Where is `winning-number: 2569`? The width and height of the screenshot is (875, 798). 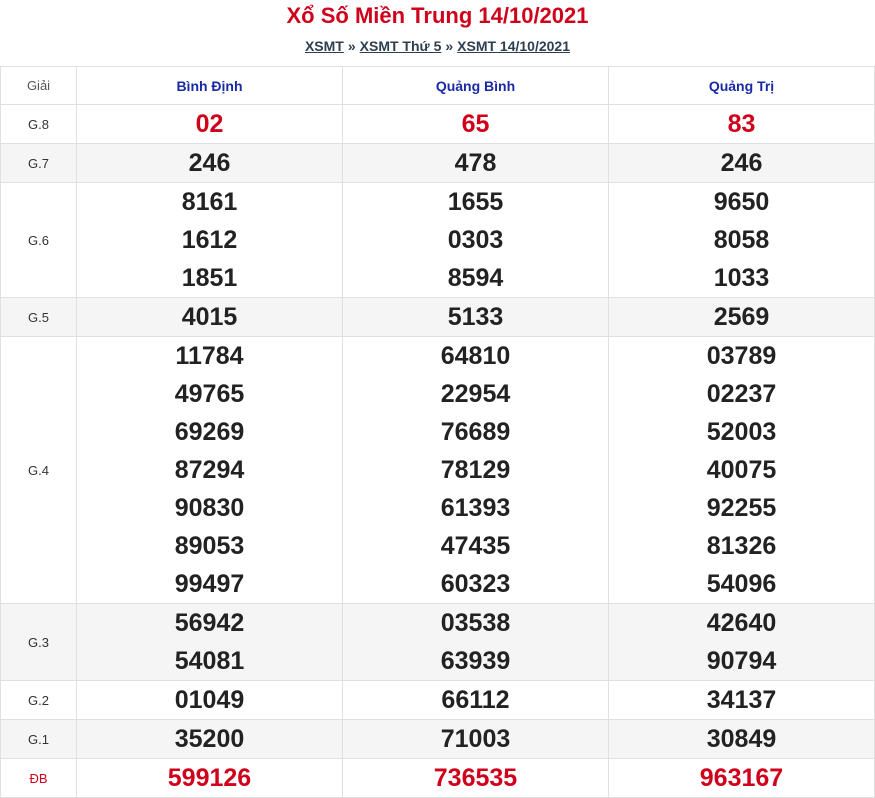 winning-number: 2569 is located at coordinates (741, 317).